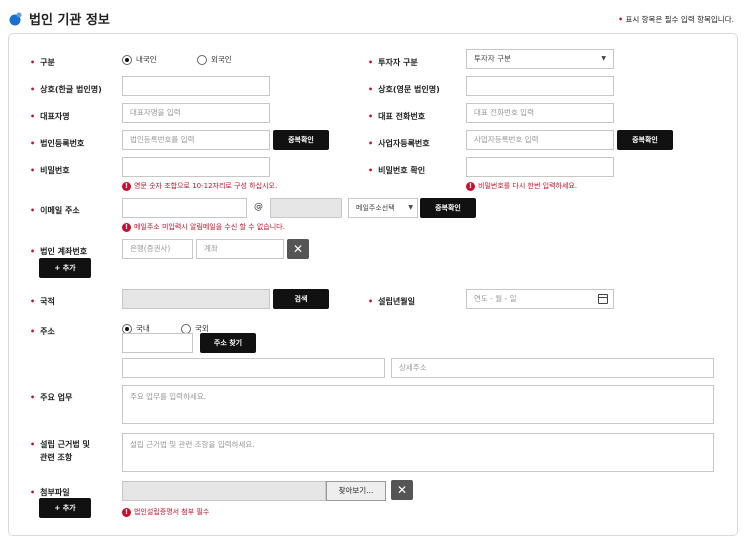  I want to click on email-at-sign: @, so click(258, 207).